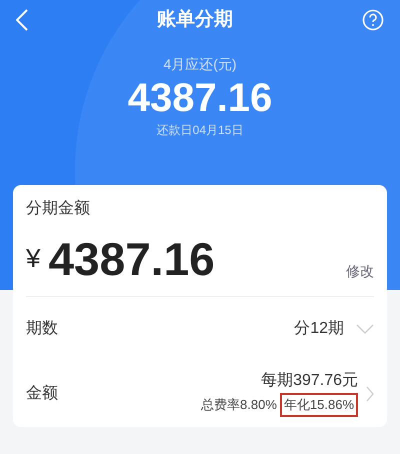  What do you see at coordinates (334, 329) in the screenshot?
I see `period-select: 分12期` at bounding box center [334, 329].